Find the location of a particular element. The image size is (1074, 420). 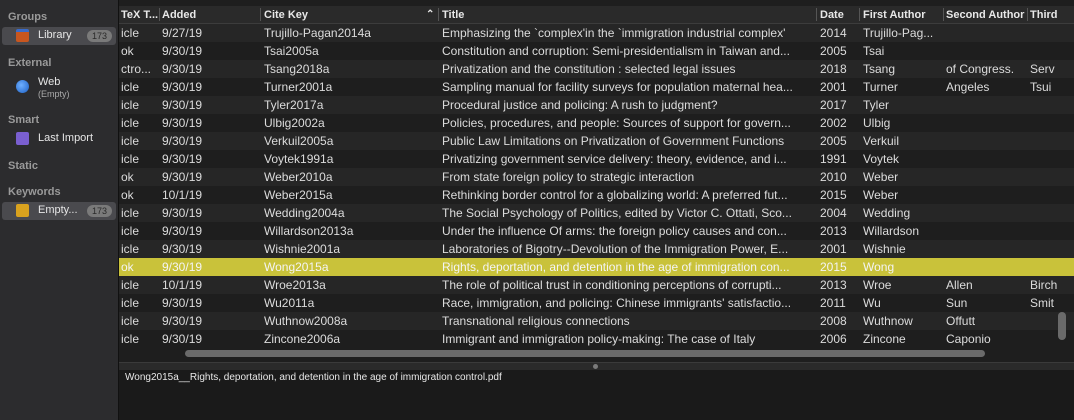

sidebar-item-web: Web (Empty) is located at coordinates (59, 87).